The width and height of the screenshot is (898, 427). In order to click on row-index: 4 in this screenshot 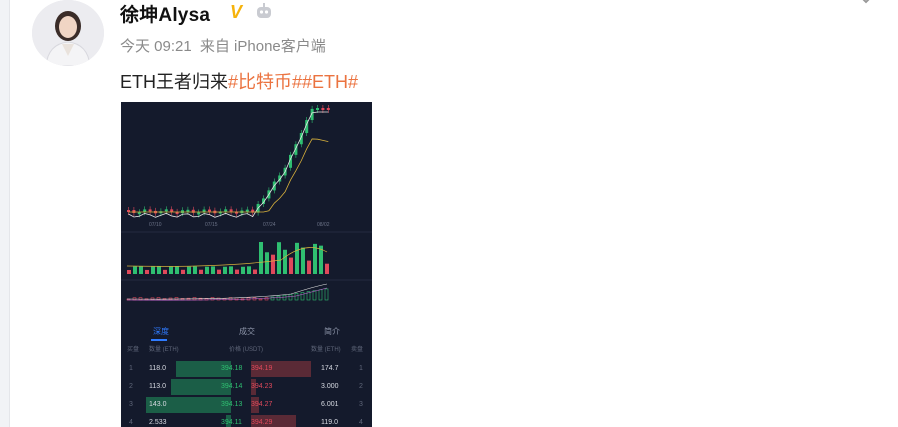, I will do `click(131, 422)`.